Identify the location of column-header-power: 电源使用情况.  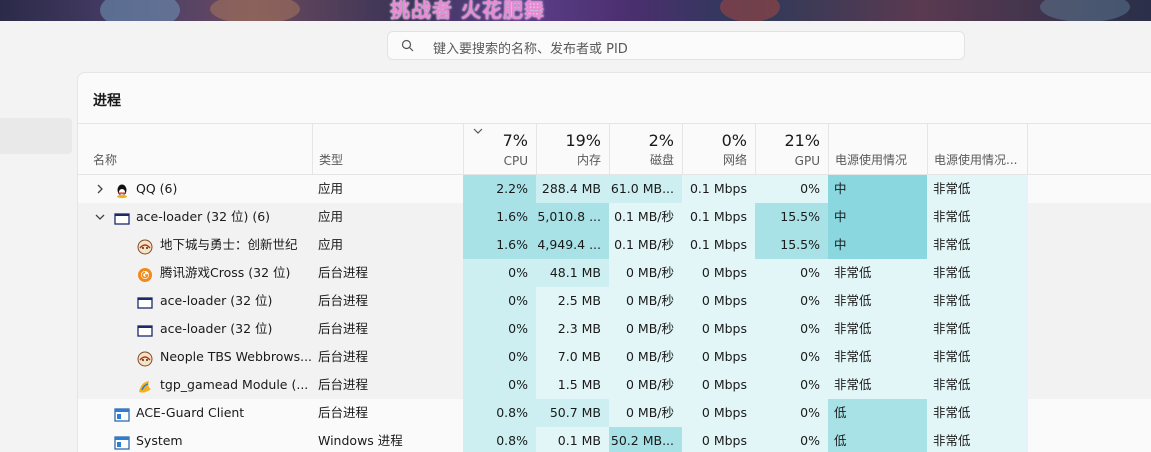
(877, 149).